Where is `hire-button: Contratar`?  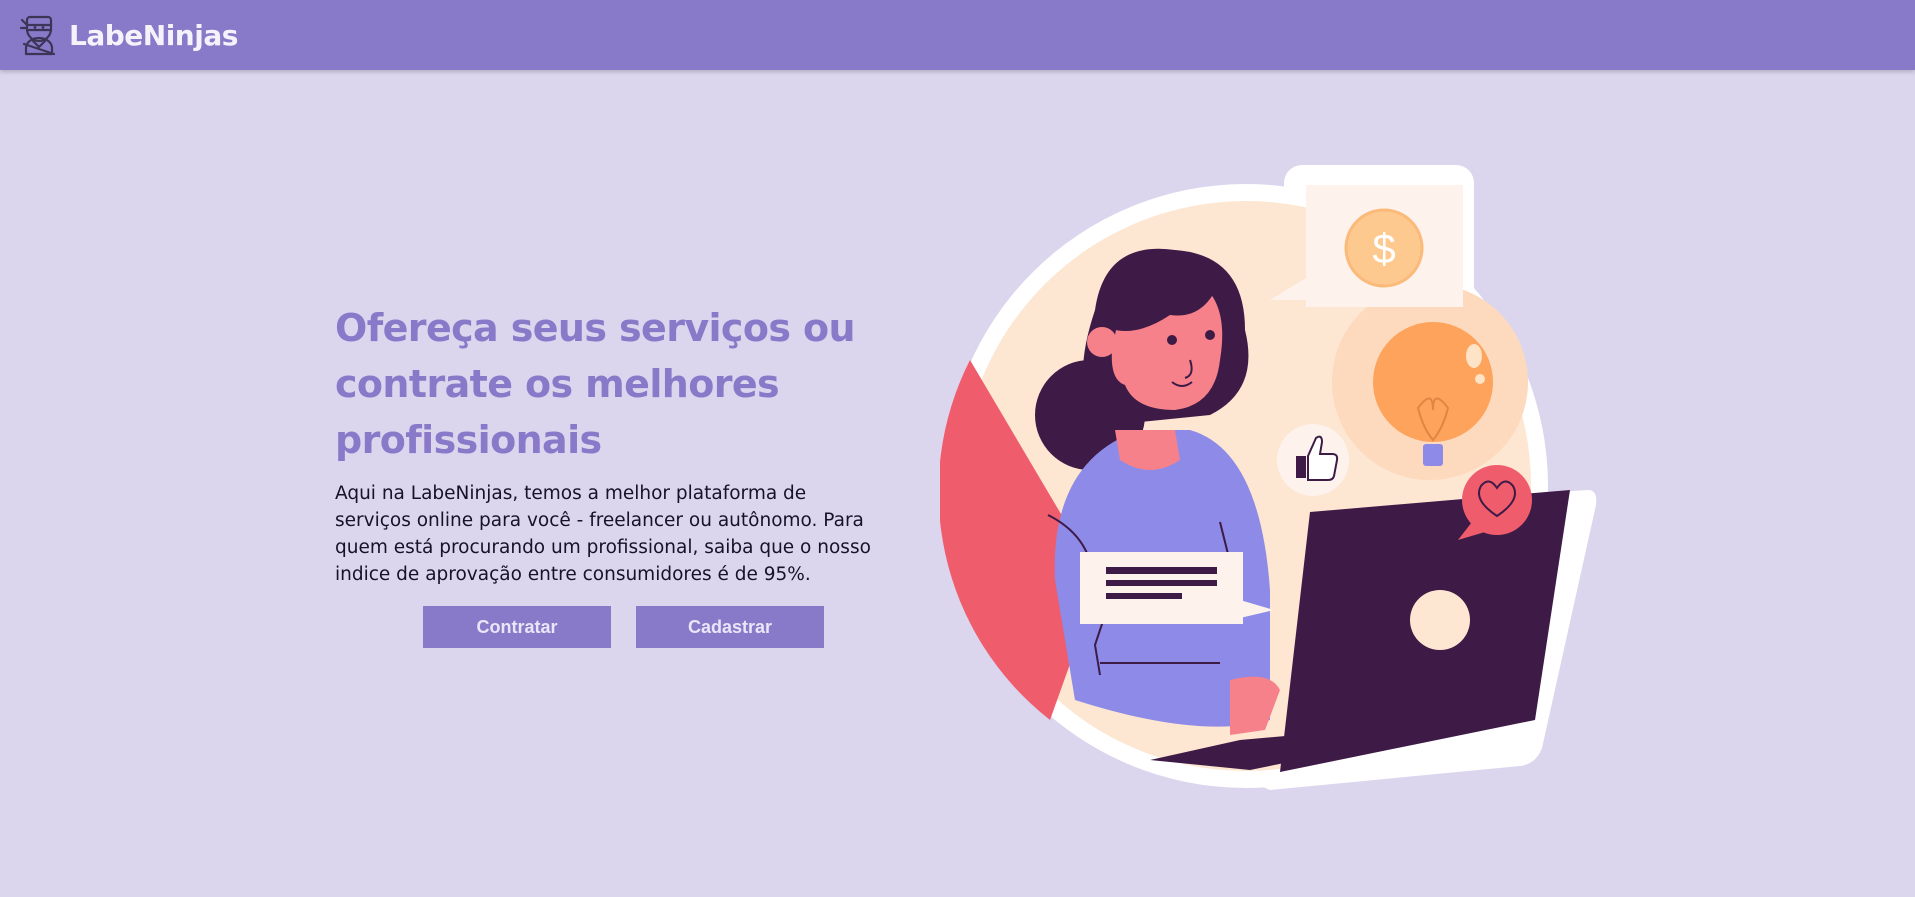 hire-button: Contratar is located at coordinates (517, 627).